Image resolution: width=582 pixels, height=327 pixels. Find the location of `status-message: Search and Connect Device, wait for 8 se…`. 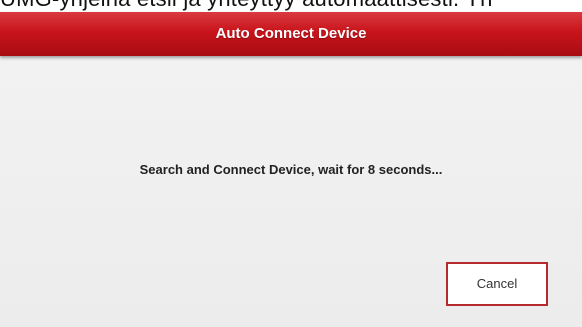

status-message: Search and Connect Device, wait for 8 se… is located at coordinates (291, 169).